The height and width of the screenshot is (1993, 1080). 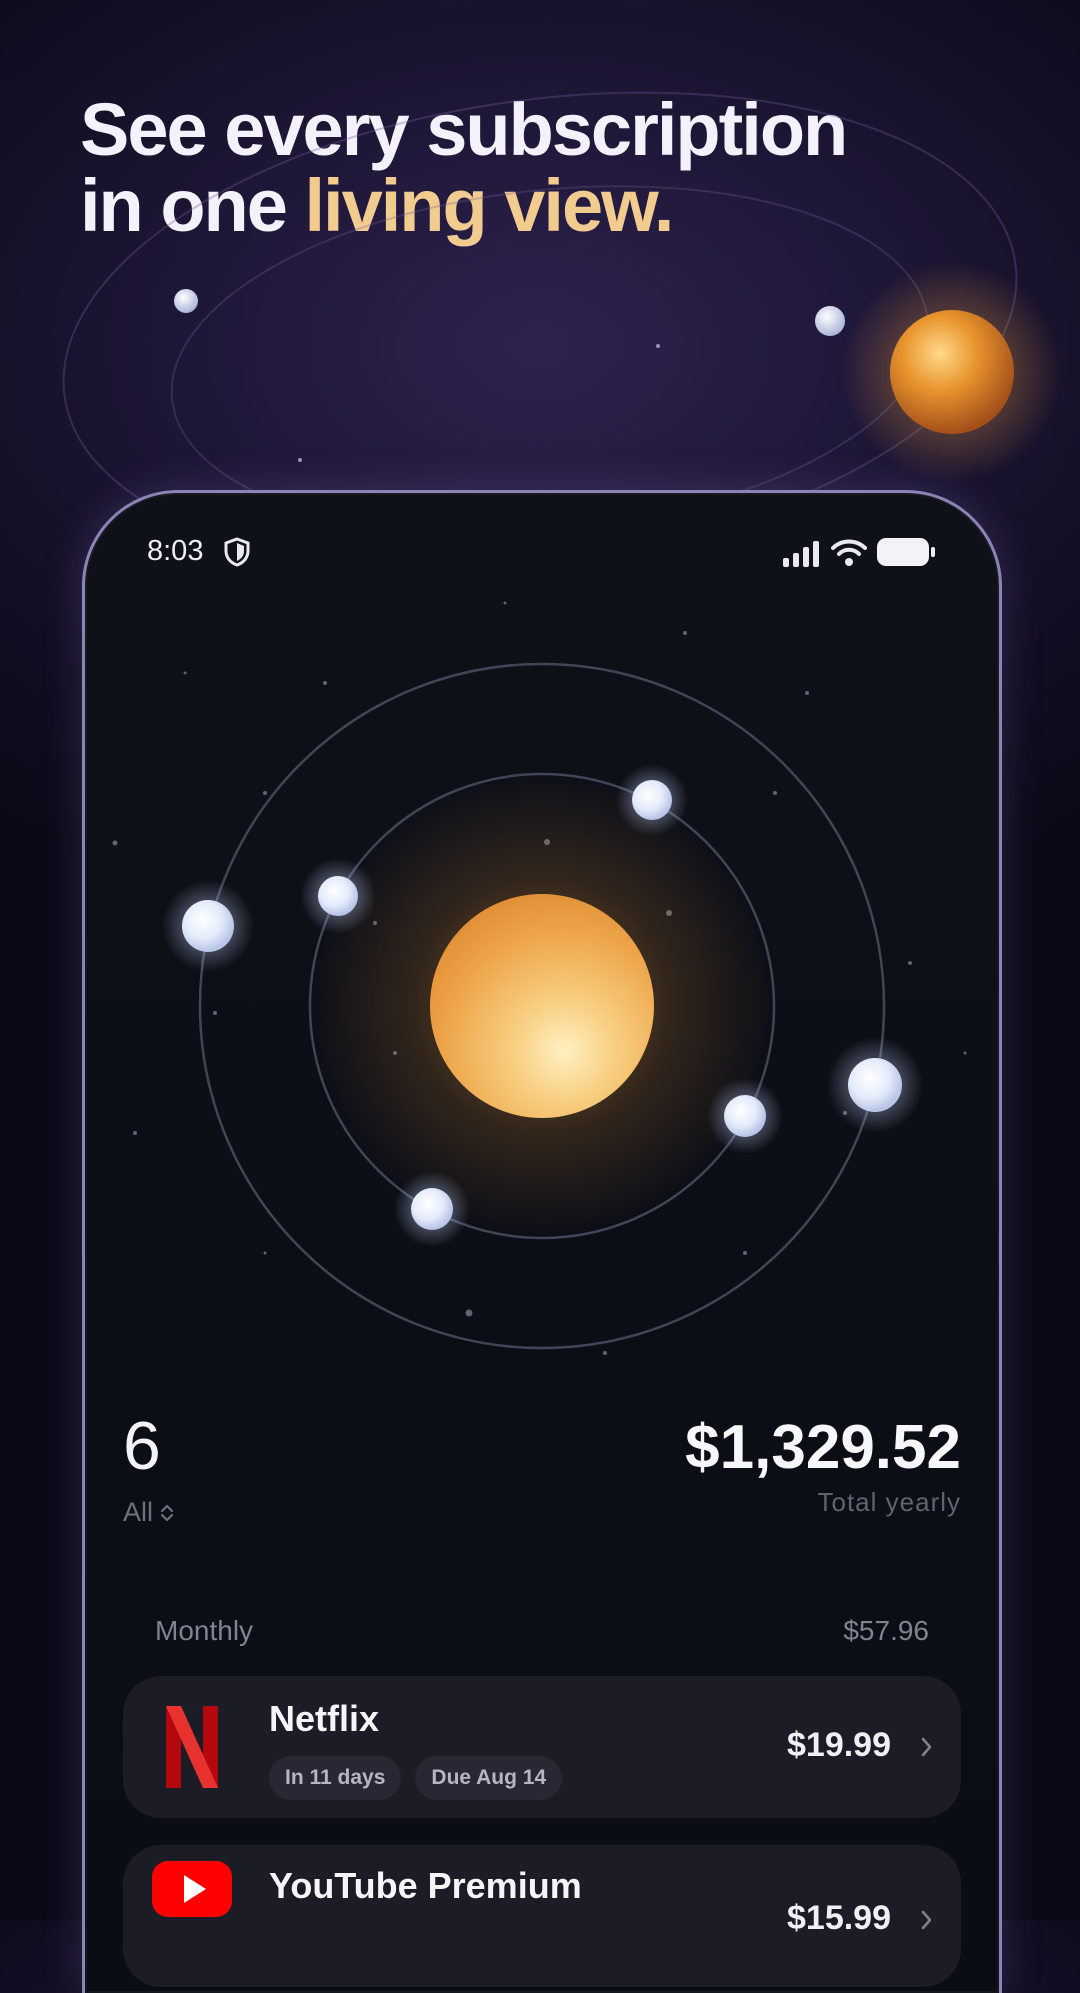 I want to click on youtube-logo, so click(x=192, y=1902).